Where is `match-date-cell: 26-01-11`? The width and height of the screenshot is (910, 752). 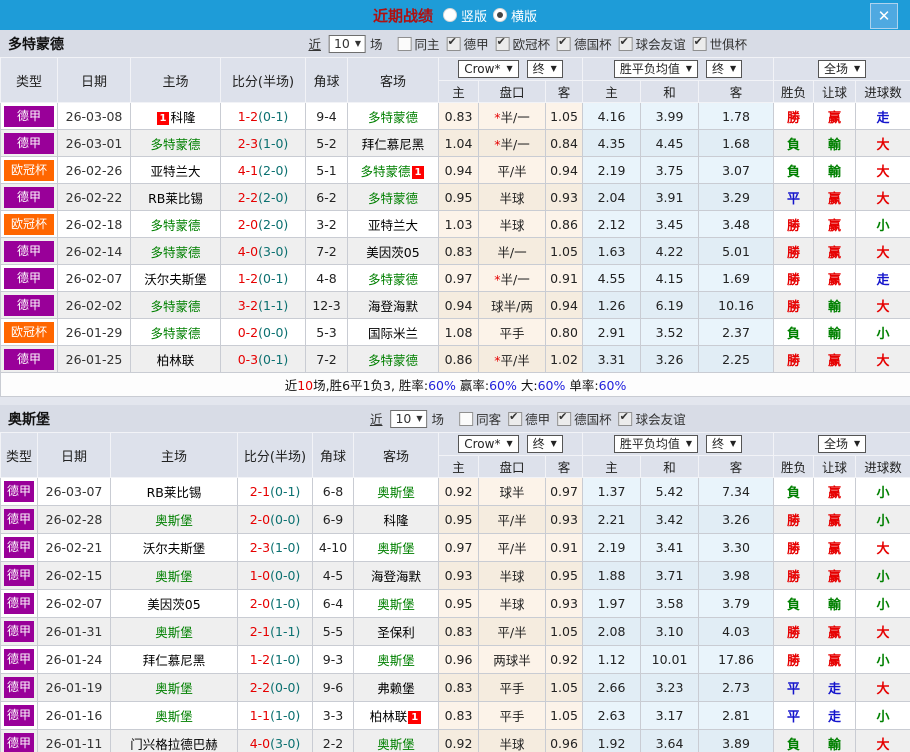
match-date-cell: 26-01-11 is located at coordinates (74, 740).